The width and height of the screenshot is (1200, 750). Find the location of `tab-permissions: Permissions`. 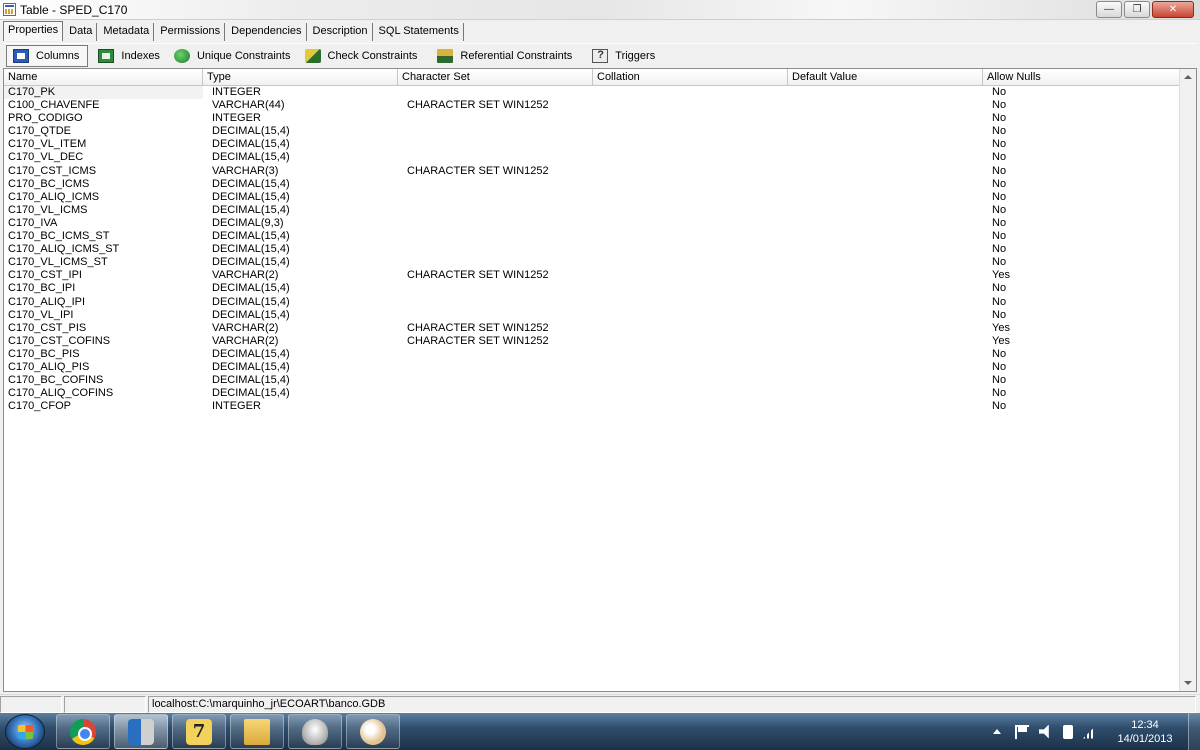

tab-permissions: Permissions is located at coordinates (191, 32).